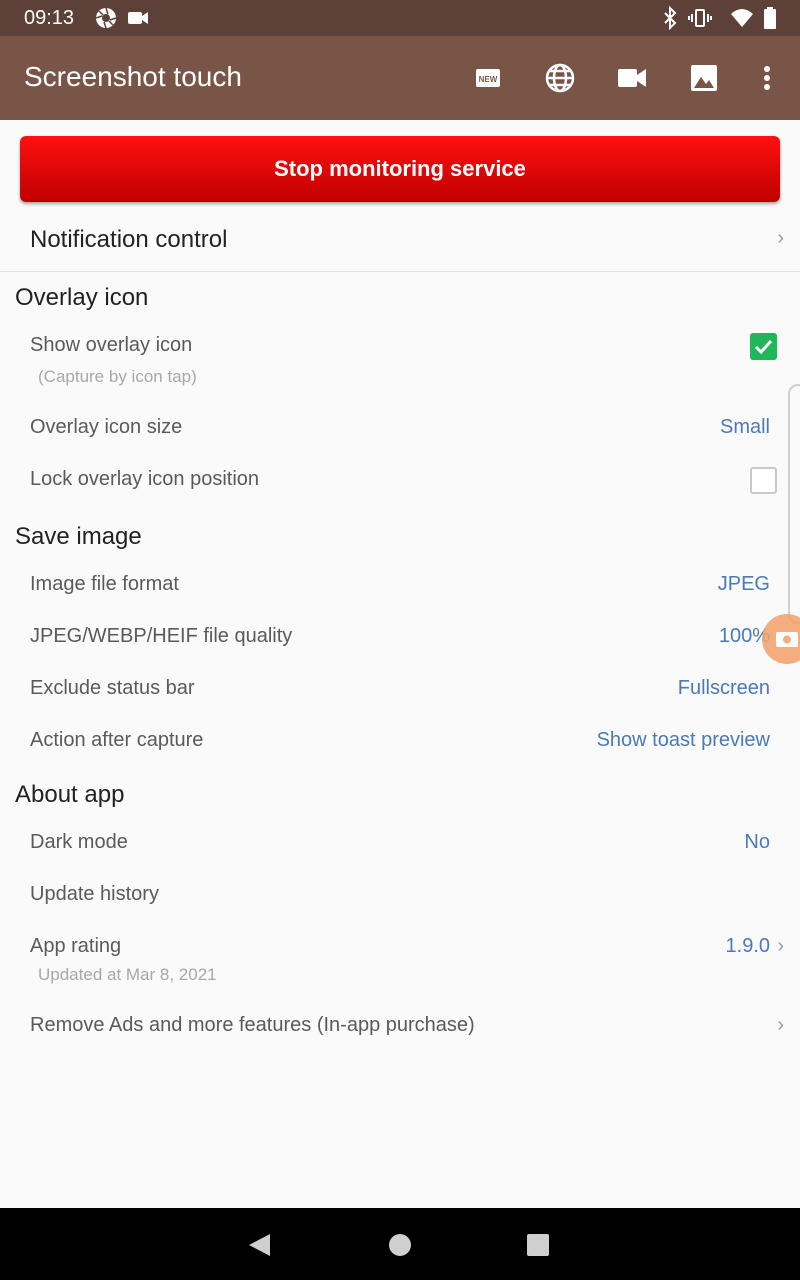  I want to click on svg-text: NEW, so click(488, 79).